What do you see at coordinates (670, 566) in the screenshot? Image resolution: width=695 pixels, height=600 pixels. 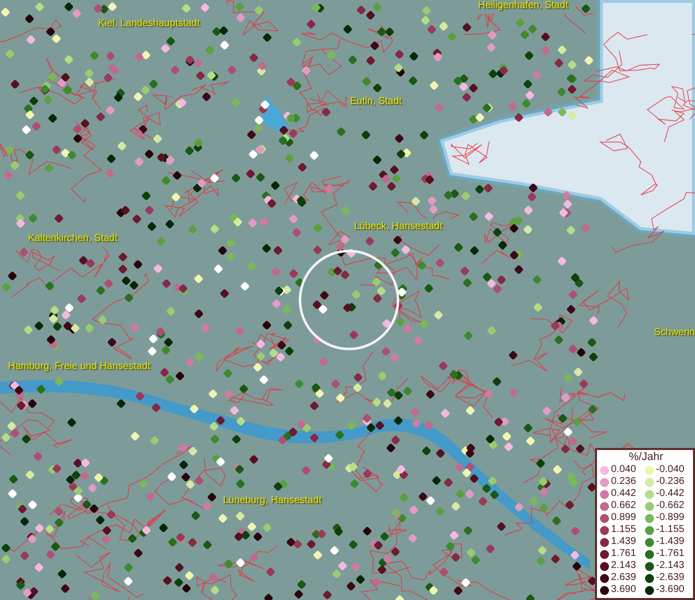 I see `legend-value: -2.143` at bounding box center [670, 566].